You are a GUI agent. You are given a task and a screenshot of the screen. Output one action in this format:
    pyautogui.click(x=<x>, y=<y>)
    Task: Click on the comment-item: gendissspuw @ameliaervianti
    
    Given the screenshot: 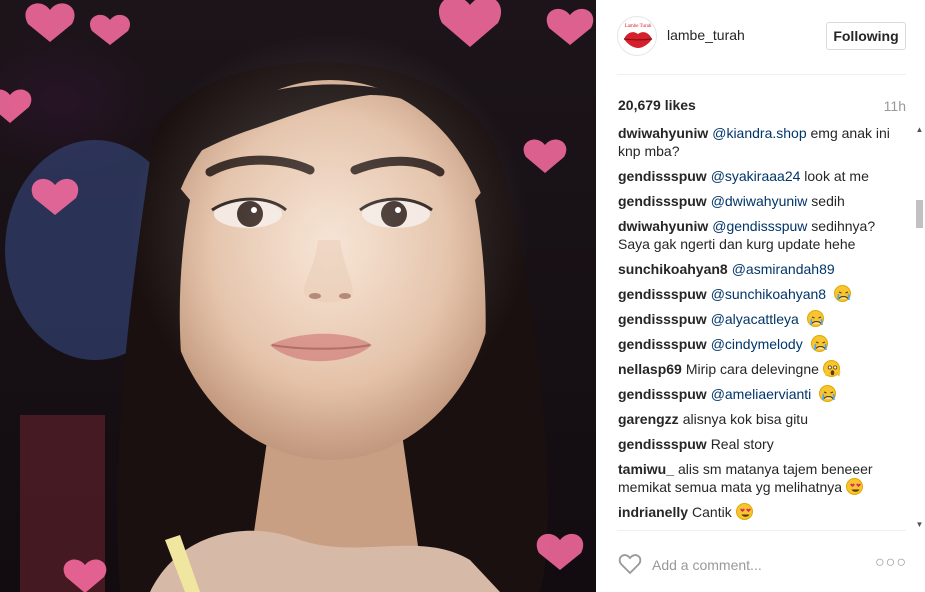 What is the action you would take?
    pyautogui.click(x=763, y=394)
    